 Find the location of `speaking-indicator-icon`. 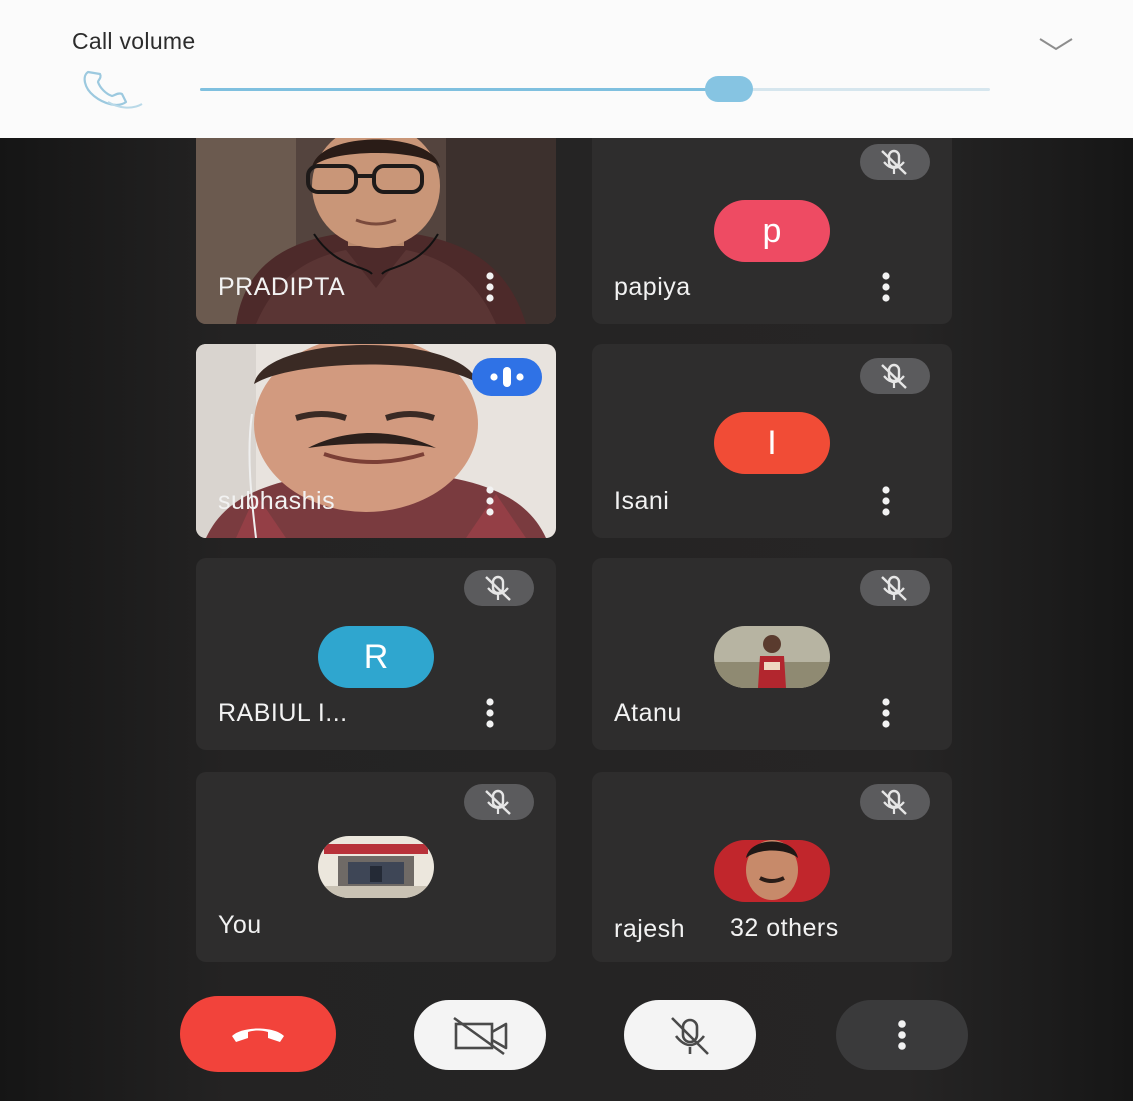

speaking-indicator-icon is located at coordinates (507, 377).